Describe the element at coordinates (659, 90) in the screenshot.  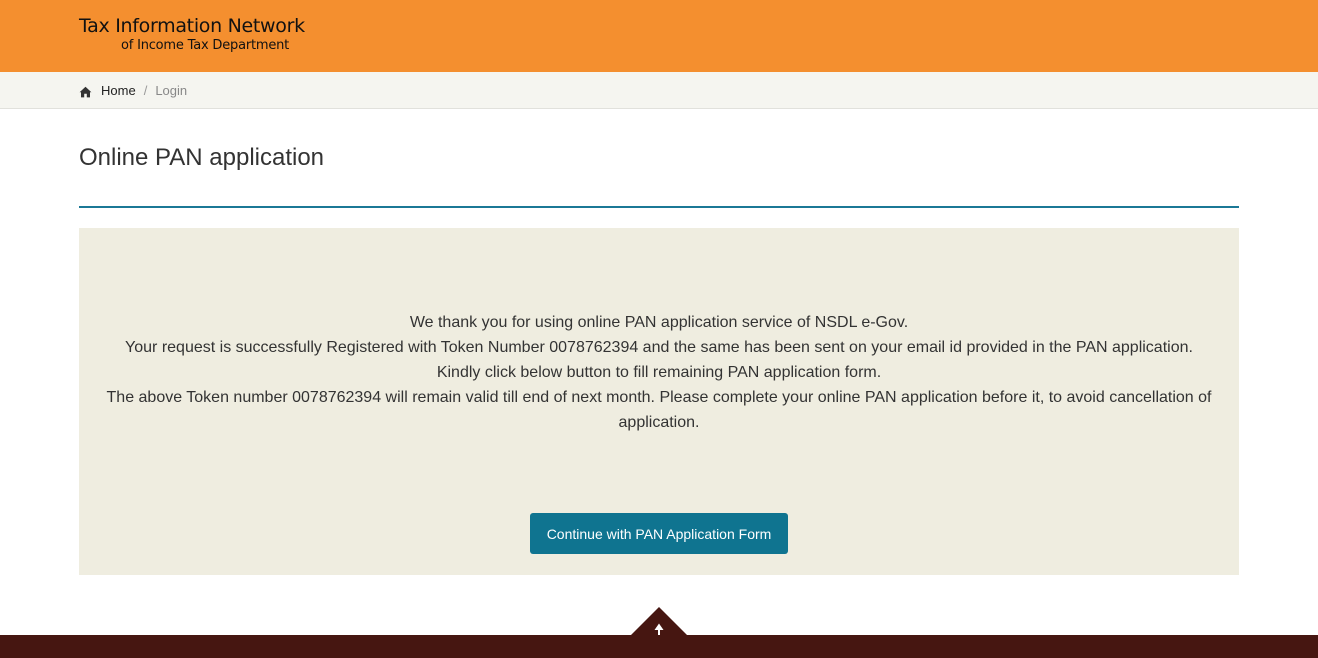
I see `breadcrumb-bar: Home / Login` at that location.